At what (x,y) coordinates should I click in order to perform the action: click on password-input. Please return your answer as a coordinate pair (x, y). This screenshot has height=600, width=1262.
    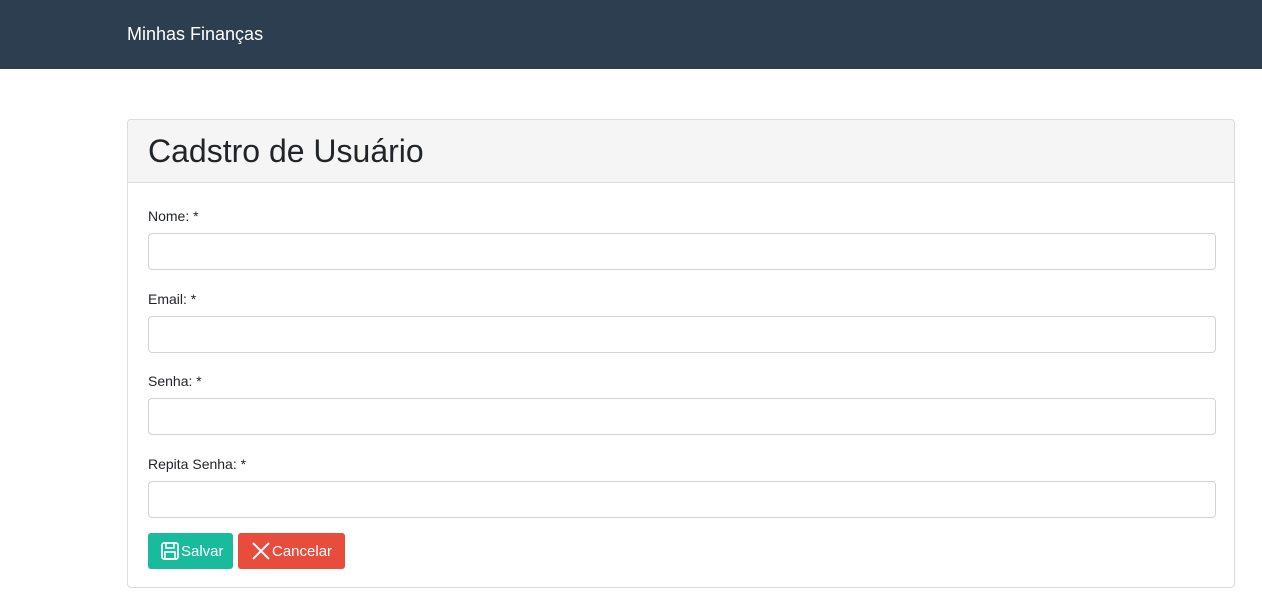
    Looking at the image, I should click on (682, 416).